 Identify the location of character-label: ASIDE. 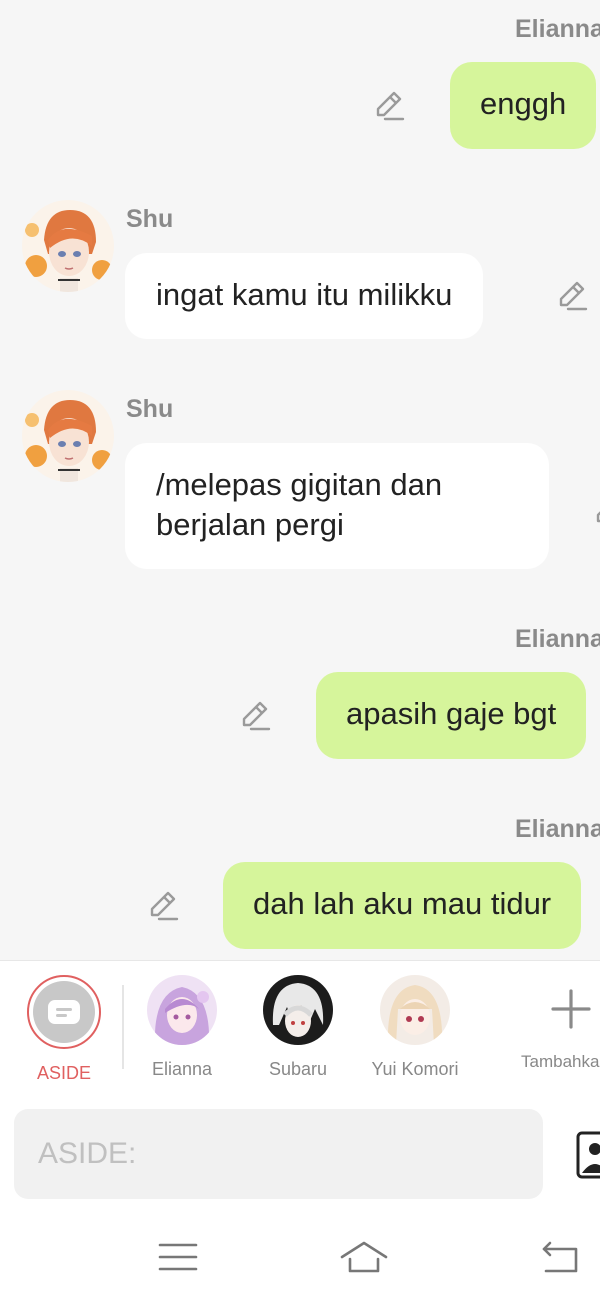
(64, 1073).